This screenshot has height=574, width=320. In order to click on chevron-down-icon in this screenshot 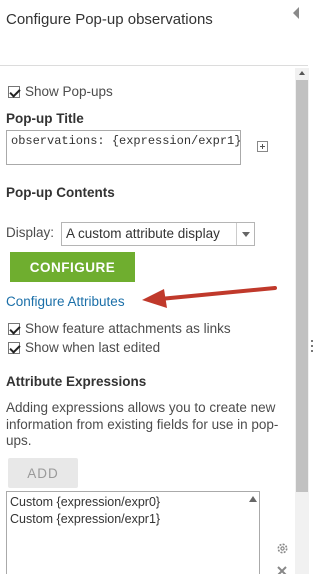, I will do `click(245, 234)`.